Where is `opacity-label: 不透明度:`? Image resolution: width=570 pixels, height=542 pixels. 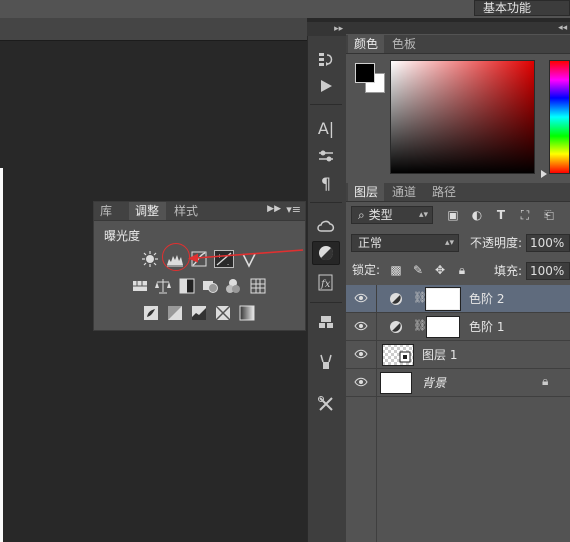 opacity-label: 不透明度: is located at coordinates (496, 243).